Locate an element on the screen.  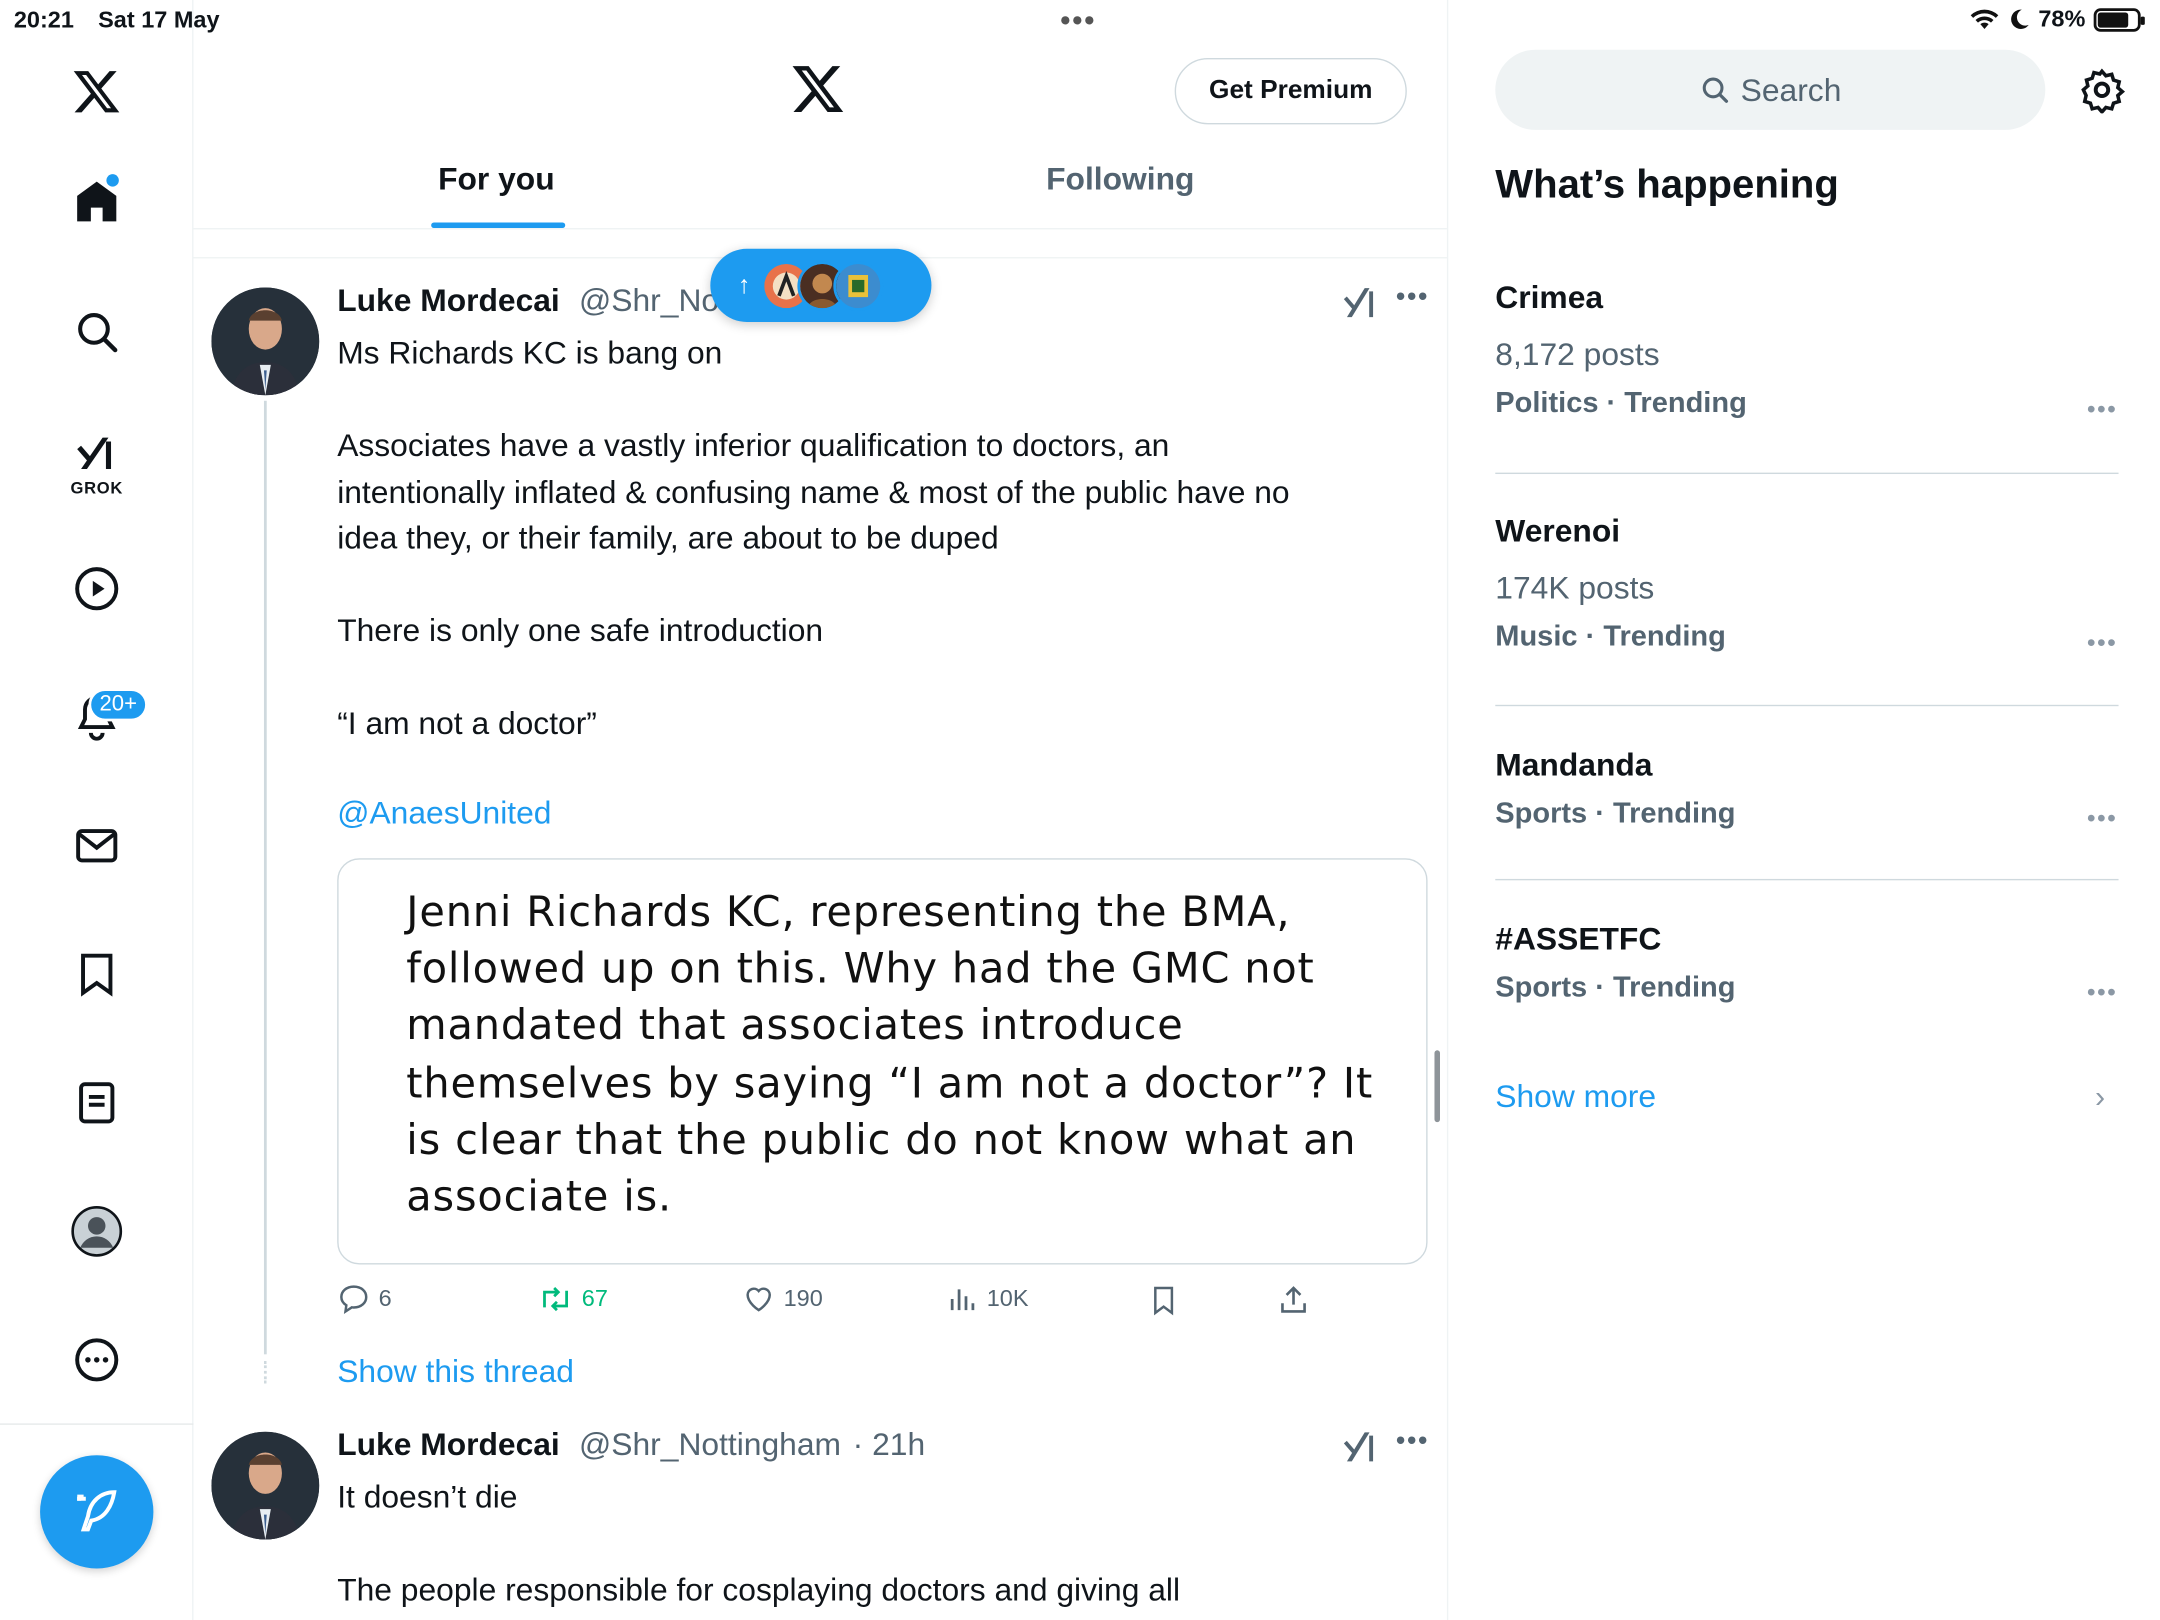
media-line: mandated that associates introduce is located at coordinates (795, 1026).